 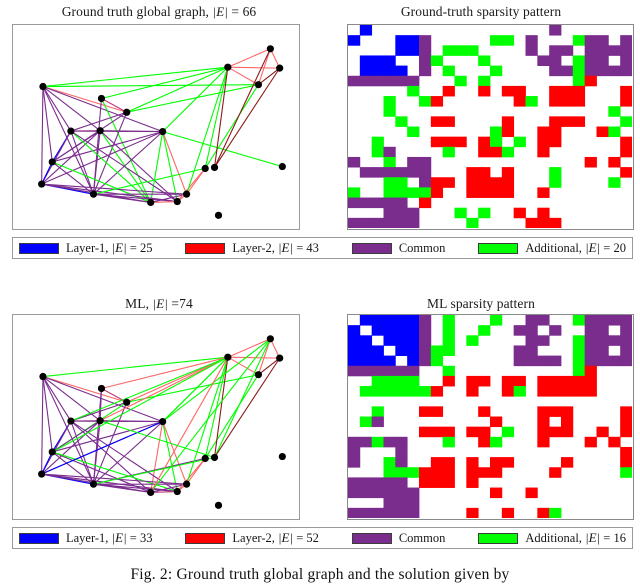 I want to click on title-prefix: Ground truth global graph,, so click(x=137, y=11).